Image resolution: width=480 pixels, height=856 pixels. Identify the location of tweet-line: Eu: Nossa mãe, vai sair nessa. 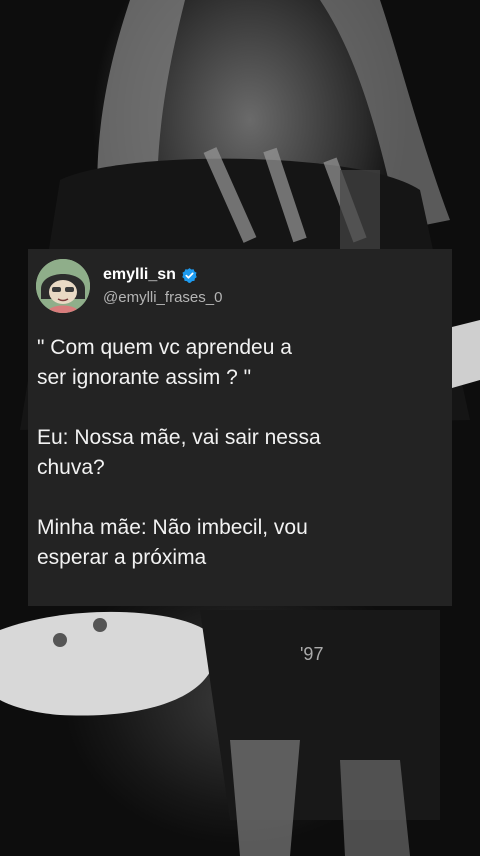
(179, 437).